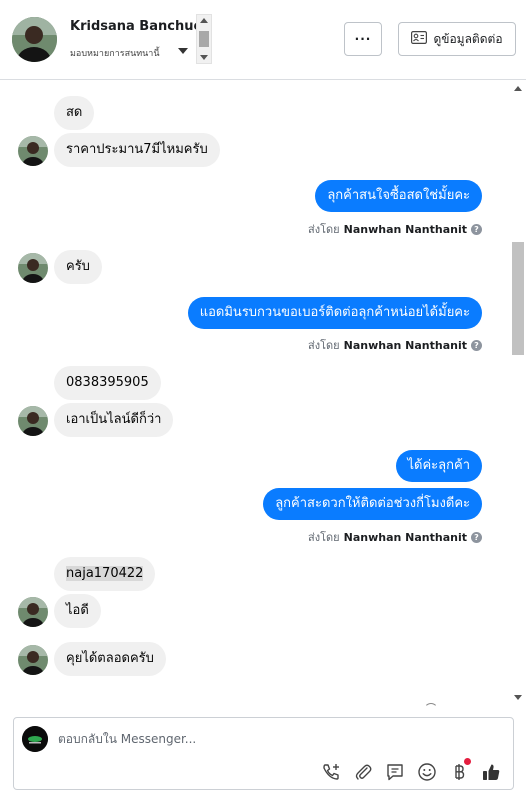 The width and height of the screenshot is (526, 794). Describe the element at coordinates (363, 772) in the screenshot. I see `attachment-icon` at that location.